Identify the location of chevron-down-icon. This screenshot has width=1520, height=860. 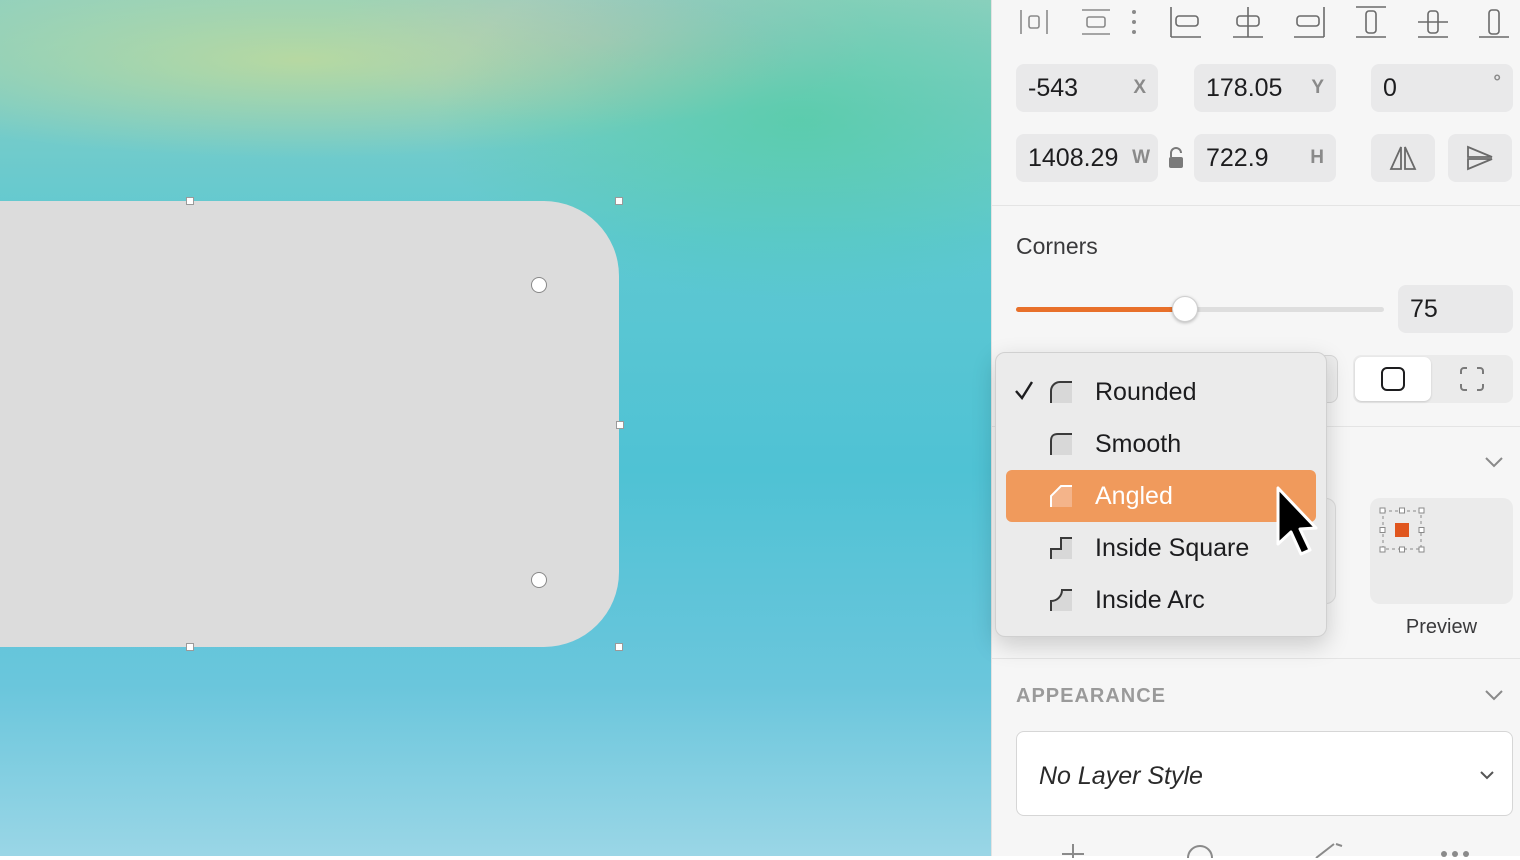
(1494, 462).